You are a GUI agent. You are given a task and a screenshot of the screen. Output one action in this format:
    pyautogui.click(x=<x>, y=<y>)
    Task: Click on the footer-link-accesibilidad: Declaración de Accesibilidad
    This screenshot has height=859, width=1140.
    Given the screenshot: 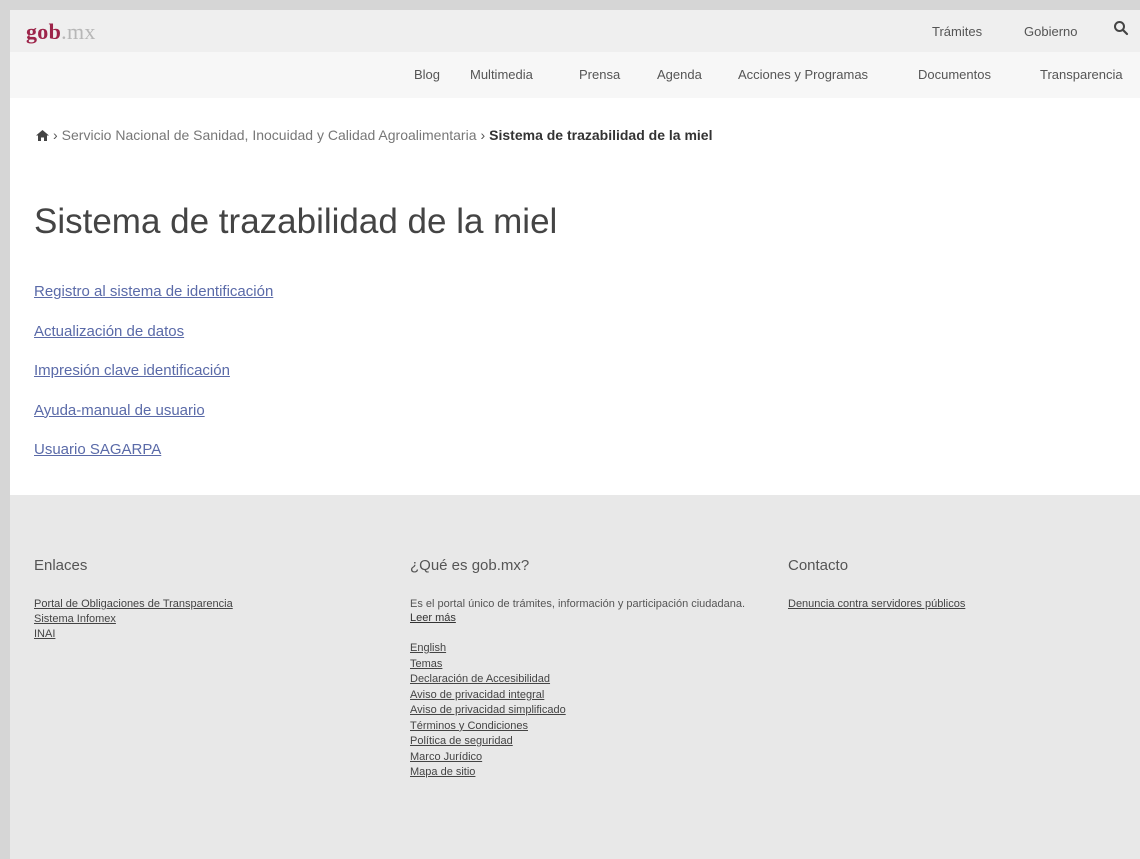 What is the action you would take?
    pyautogui.click(x=488, y=679)
    